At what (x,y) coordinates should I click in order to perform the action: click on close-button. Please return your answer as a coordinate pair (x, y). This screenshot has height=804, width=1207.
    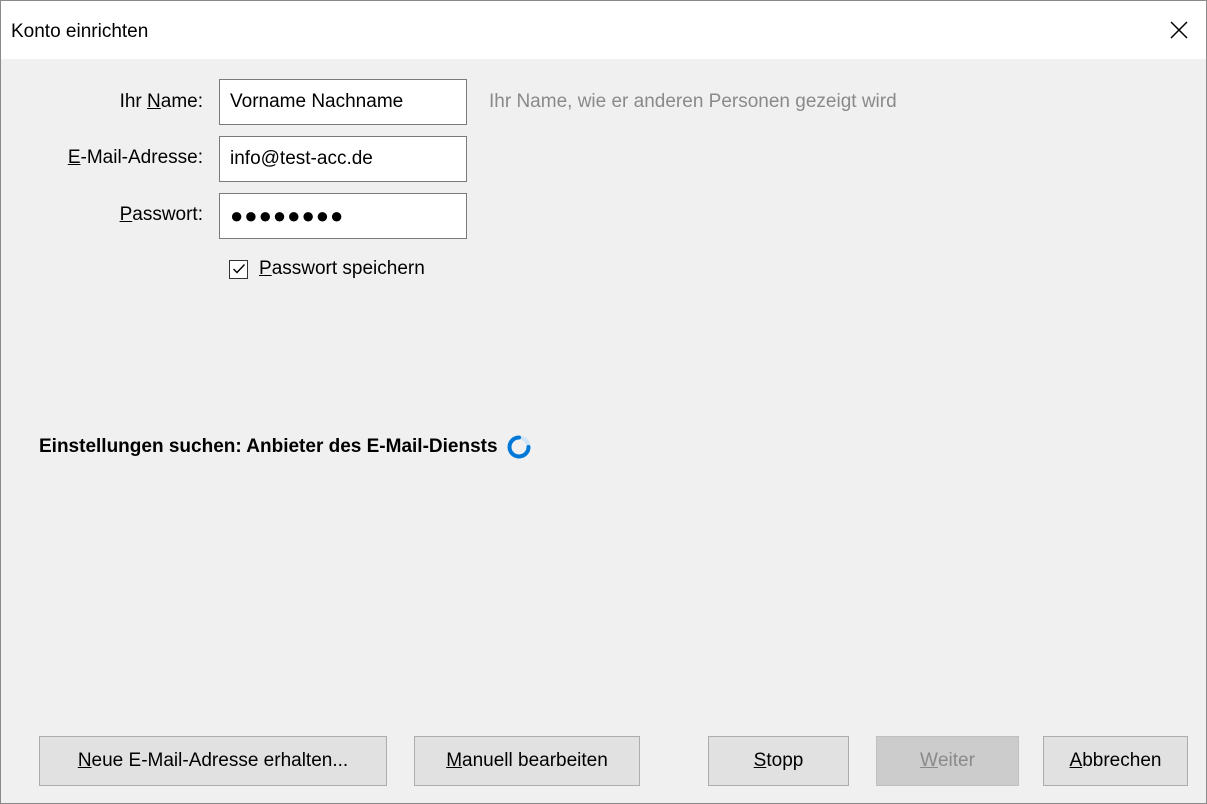
    Looking at the image, I should click on (1179, 30).